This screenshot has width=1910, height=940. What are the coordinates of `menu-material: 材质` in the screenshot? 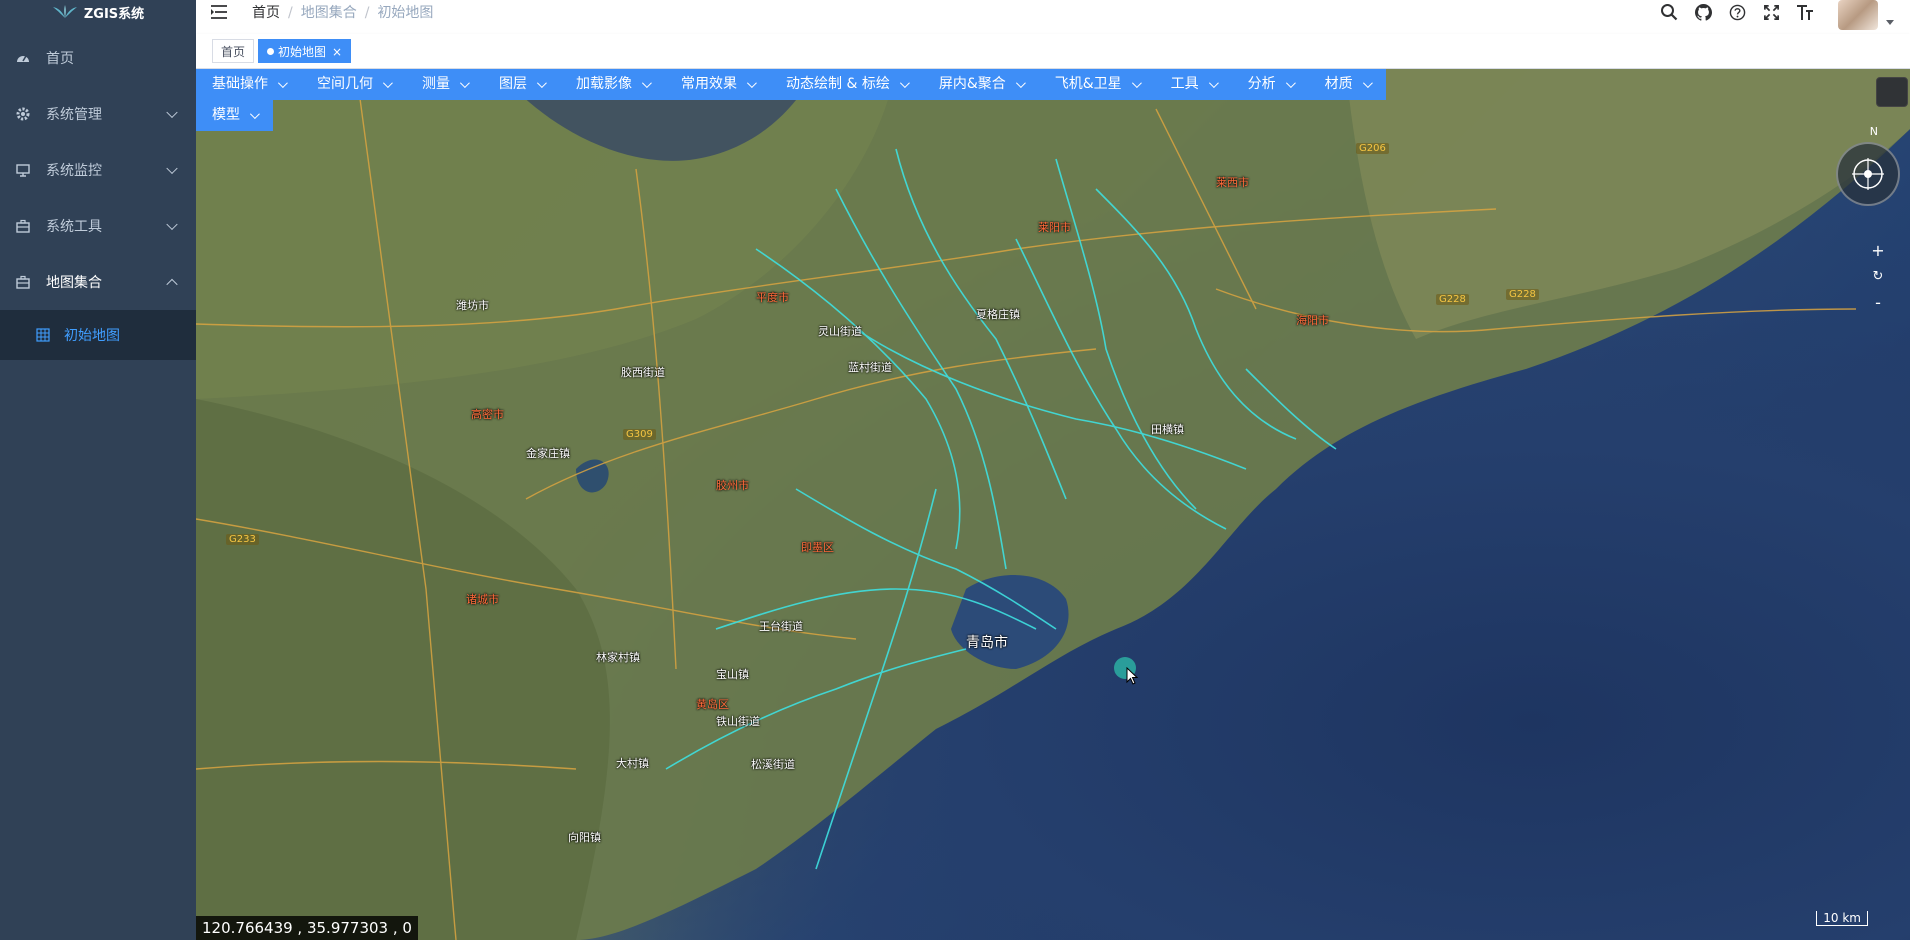 It's located at (1347, 84).